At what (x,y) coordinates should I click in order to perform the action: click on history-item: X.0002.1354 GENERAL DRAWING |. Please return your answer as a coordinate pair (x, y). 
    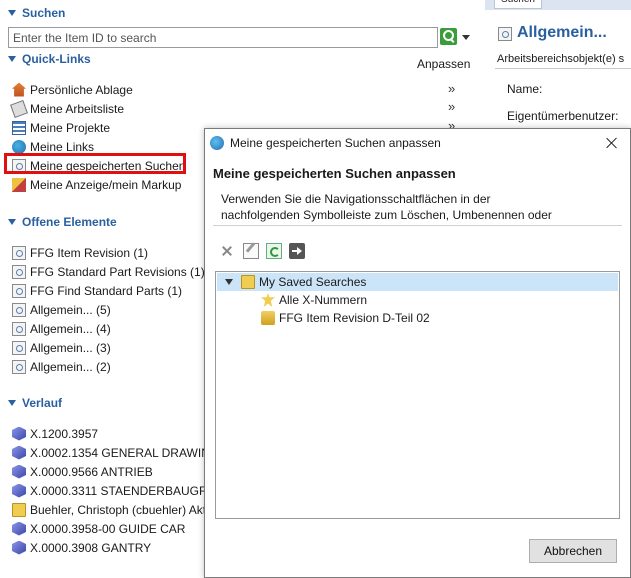
    Looking at the image, I should click on (119, 452).